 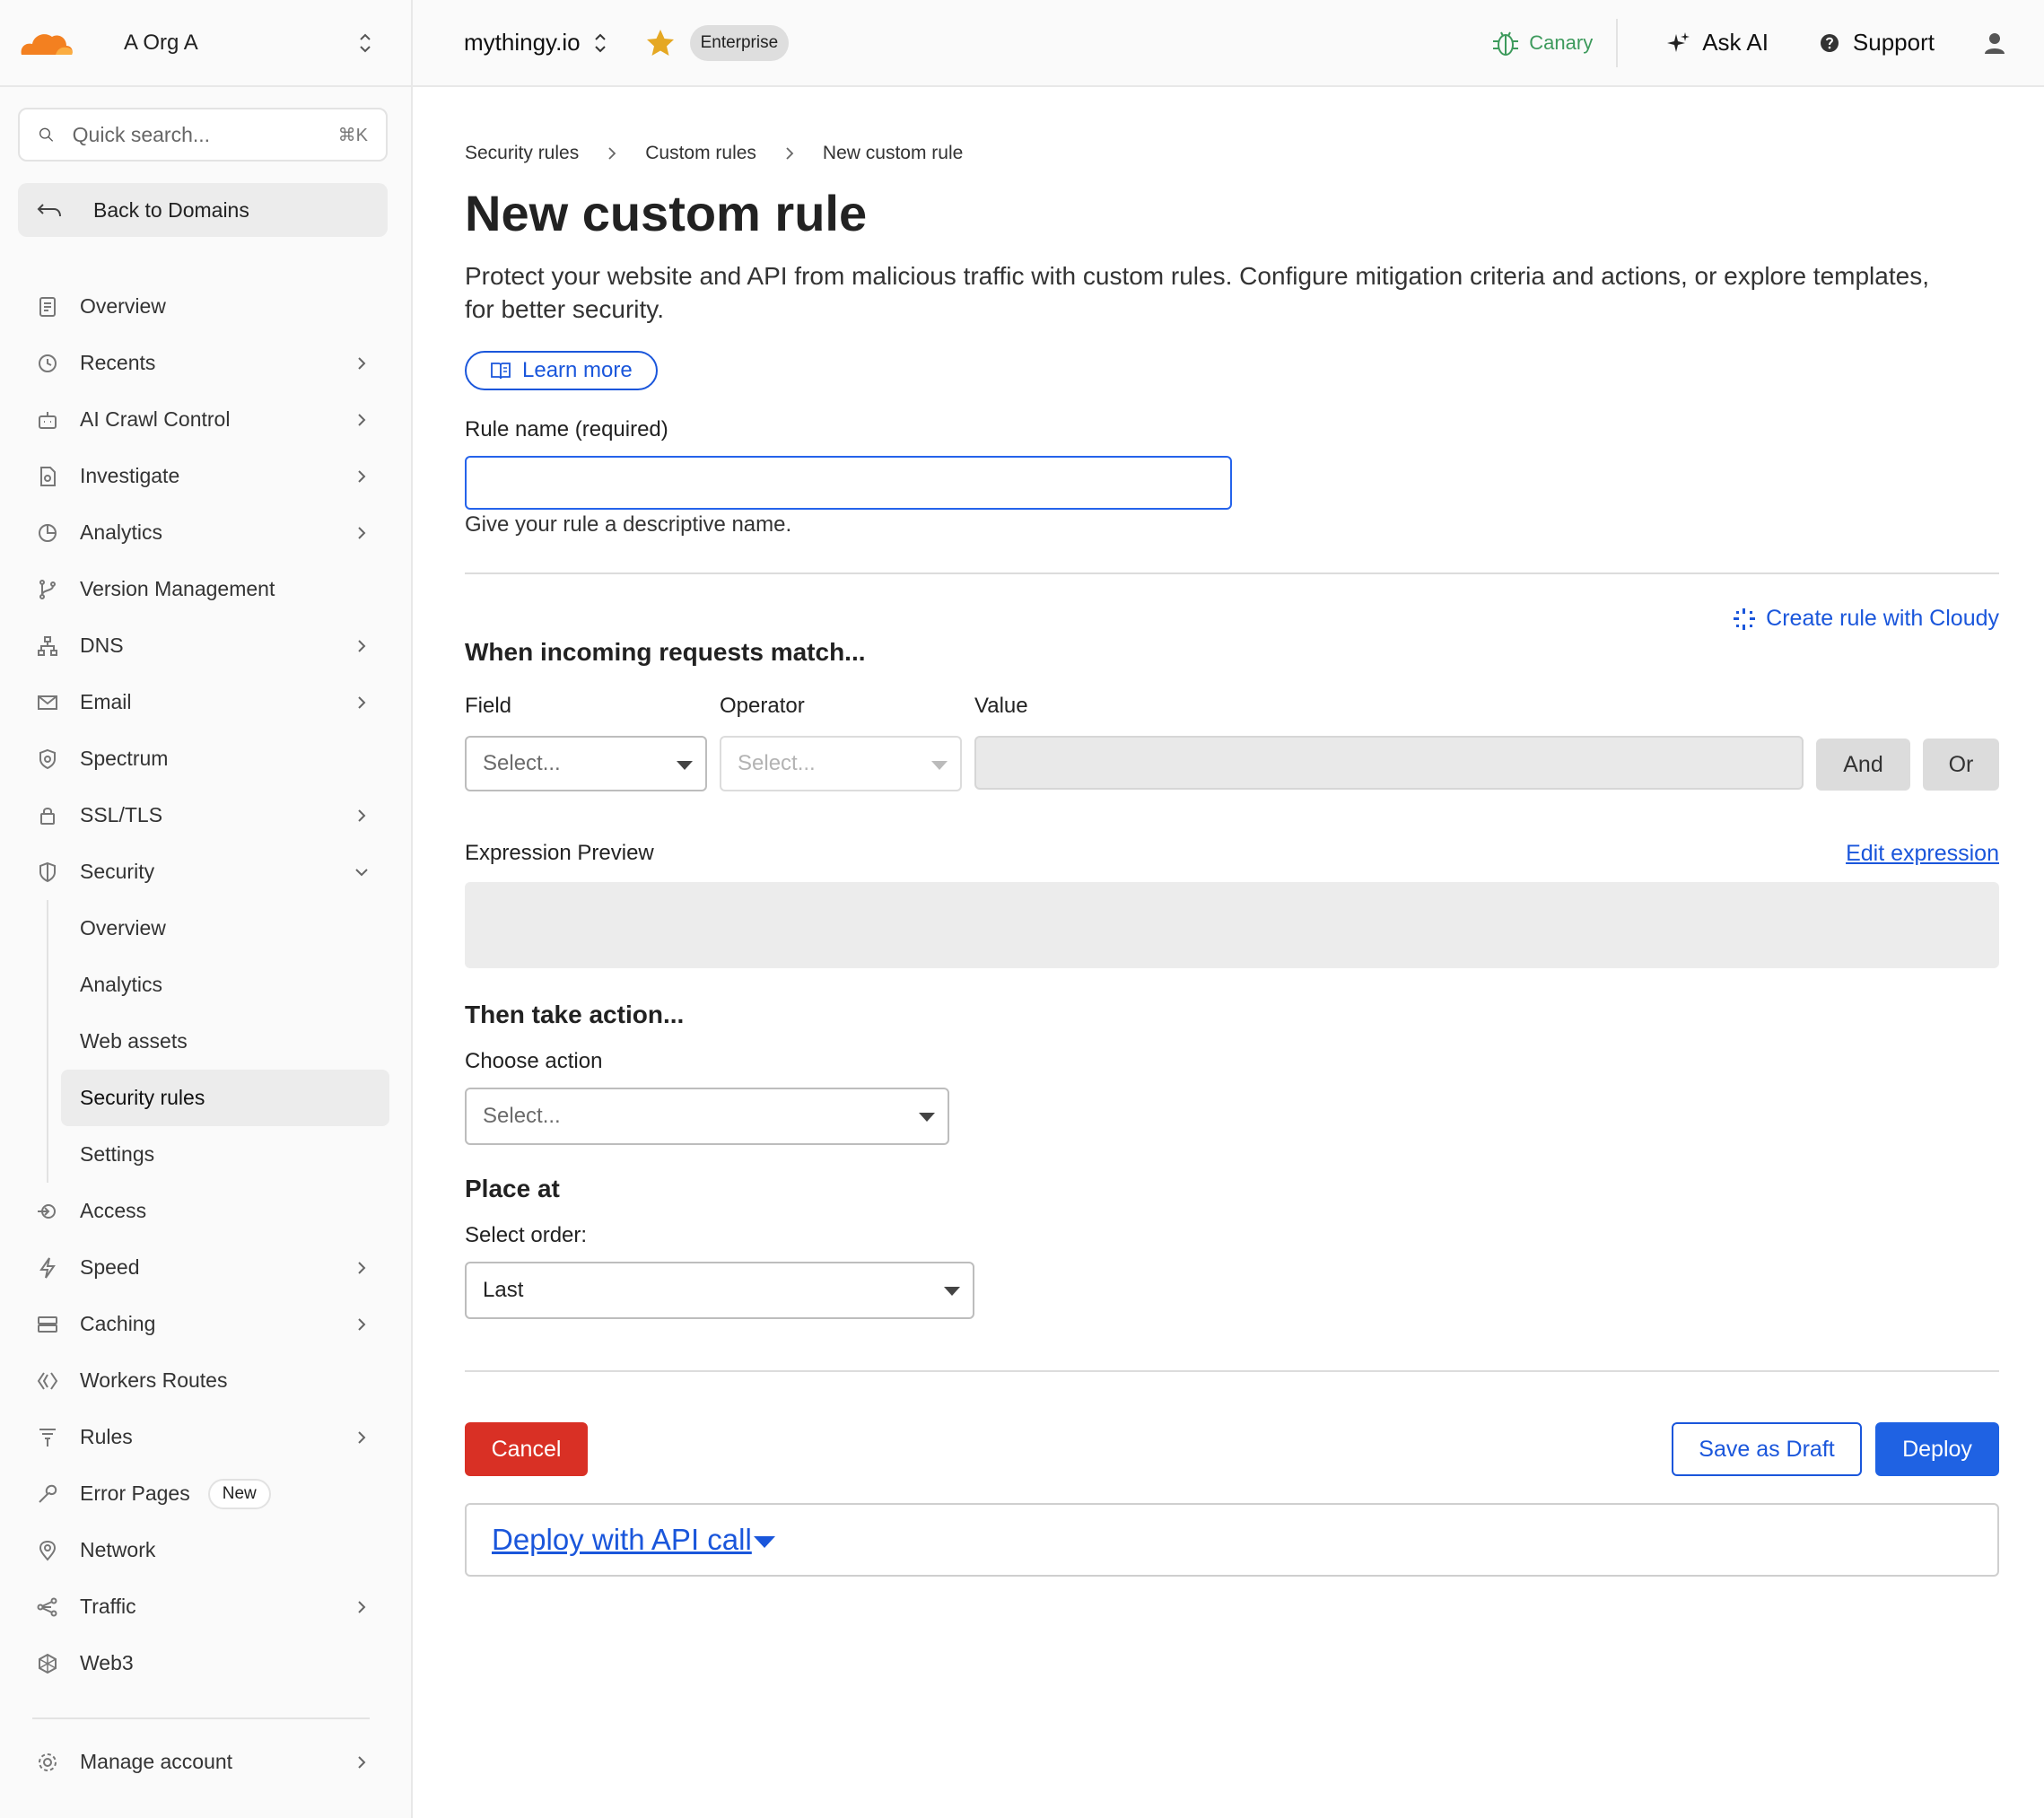 I want to click on sidebar-item-security: Security, so click(x=206, y=871).